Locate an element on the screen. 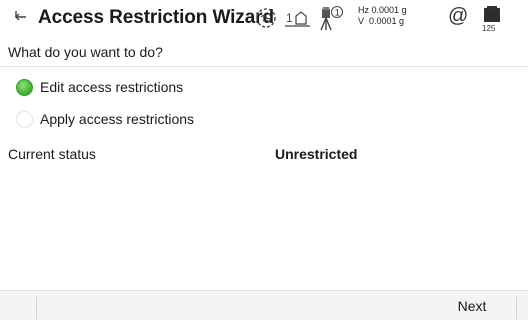  next-button: Next is located at coordinates (472, 305).